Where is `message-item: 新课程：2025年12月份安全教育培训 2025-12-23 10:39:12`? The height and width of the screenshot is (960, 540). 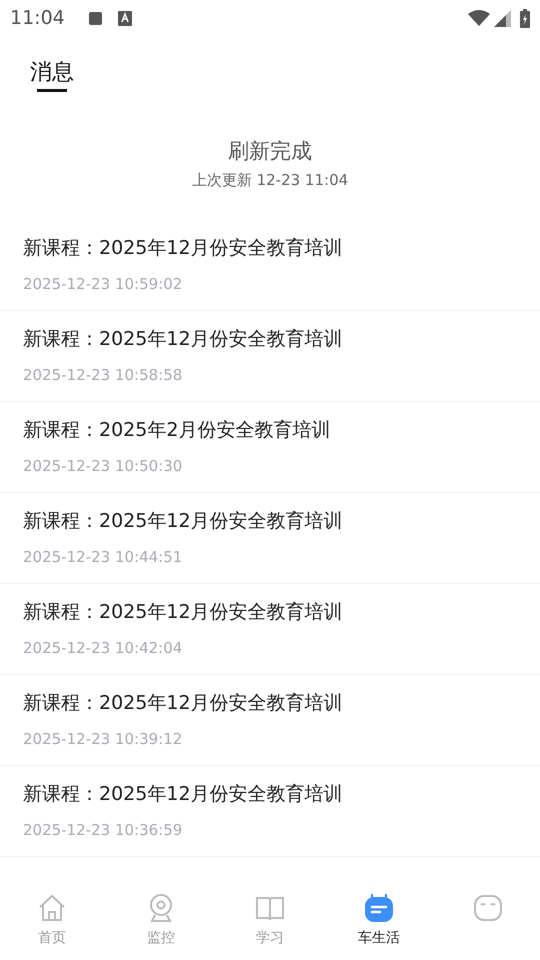
message-item: 新课程：2025年12月份安全教育培训 2025-12-23 10:39:12 is located at coordinates (270, 720).